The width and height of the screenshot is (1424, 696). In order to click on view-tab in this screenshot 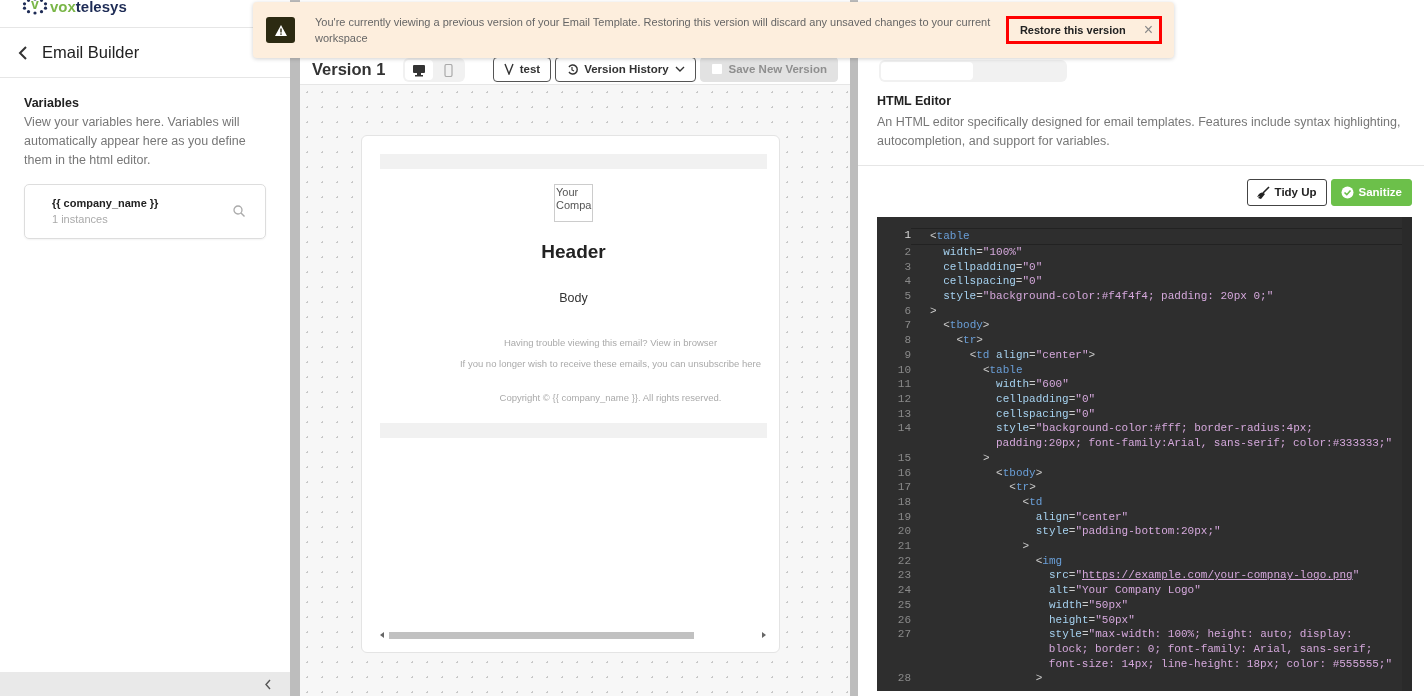, I will do `click(419, 70)`.